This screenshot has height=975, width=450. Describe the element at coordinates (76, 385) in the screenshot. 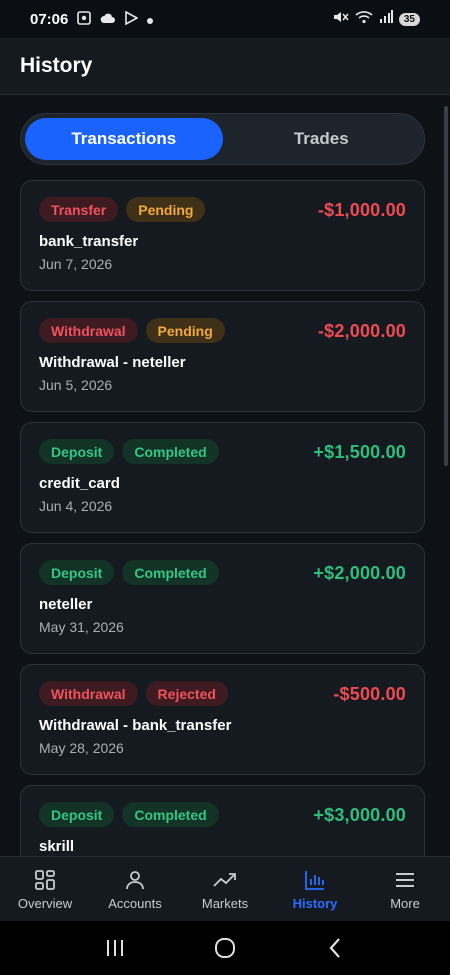

I see `transaction-date: Jun 5, 2026` at that location.